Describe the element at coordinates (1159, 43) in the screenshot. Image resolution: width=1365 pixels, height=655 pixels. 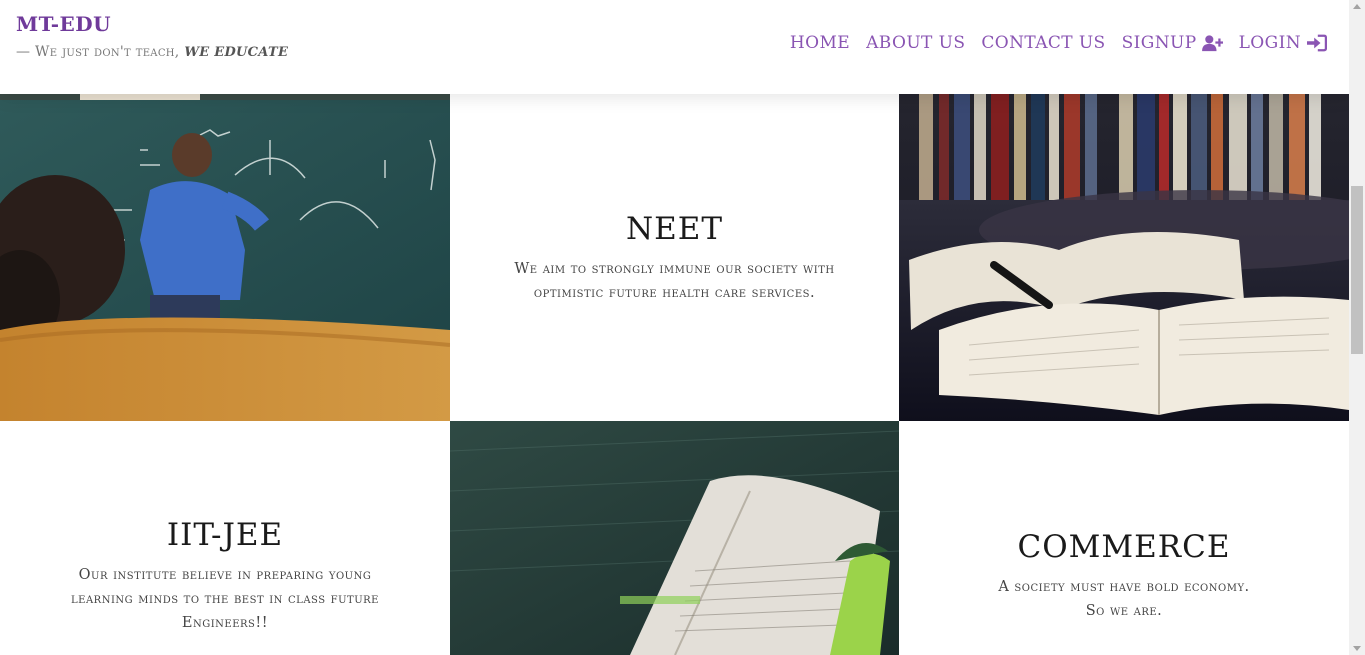
I see `nav-signup-label: SIGNUP` at that location.